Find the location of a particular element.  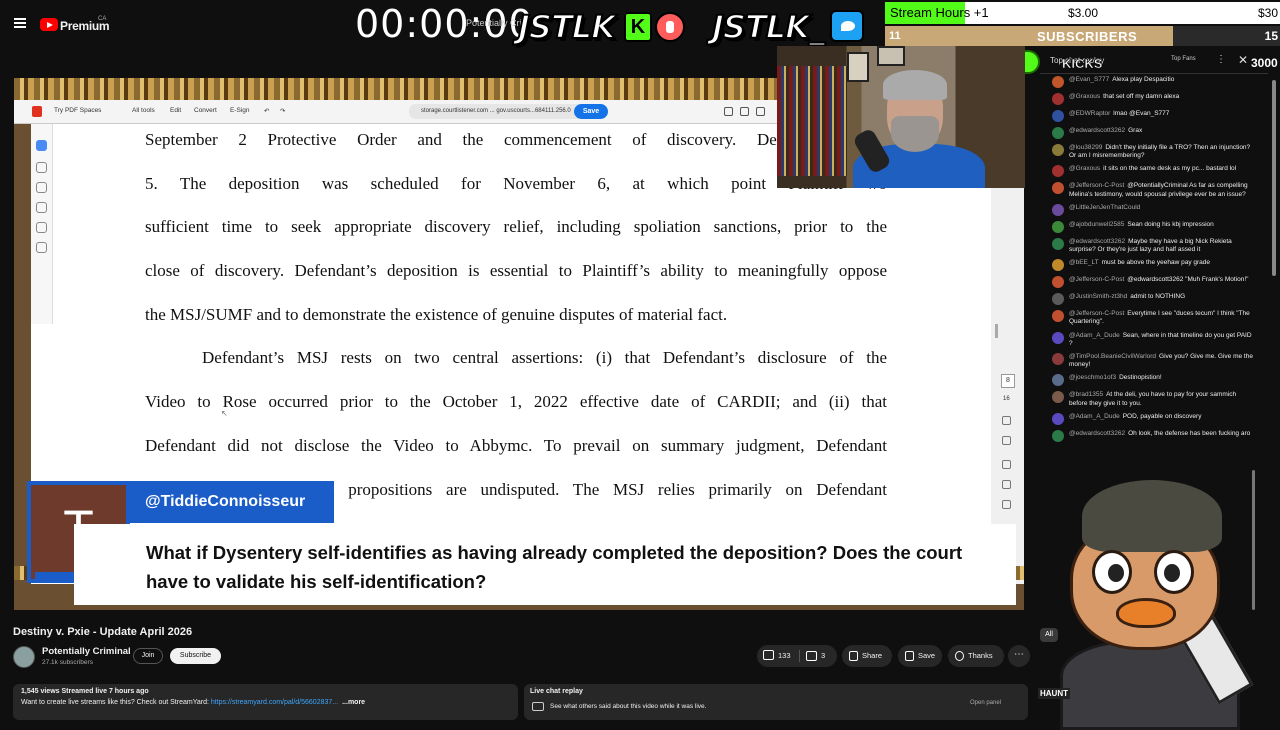

pin-icon is located at coordinates (1006, 464).